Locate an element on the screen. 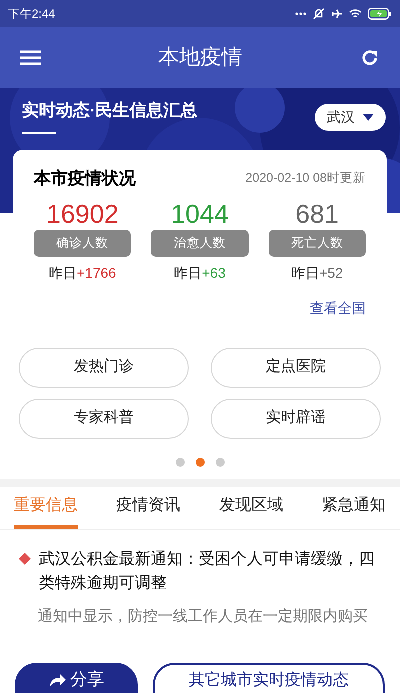  banner-title: 实时动态·民生信息汇总 is located at coordinates (110, 111).